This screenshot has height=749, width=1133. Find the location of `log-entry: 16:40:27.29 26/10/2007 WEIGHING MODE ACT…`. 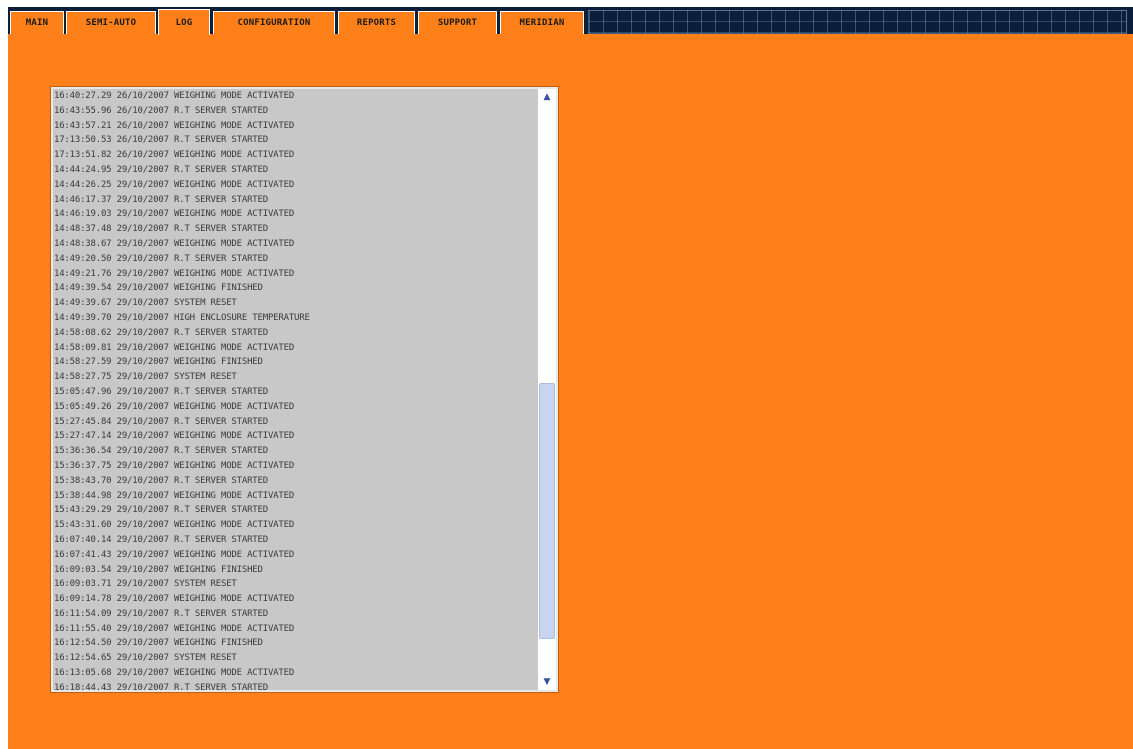

log-entry: 16:40:27.29 26/10/2007 WEIGHING MODE ACT… is located at coordinates (174, 96).